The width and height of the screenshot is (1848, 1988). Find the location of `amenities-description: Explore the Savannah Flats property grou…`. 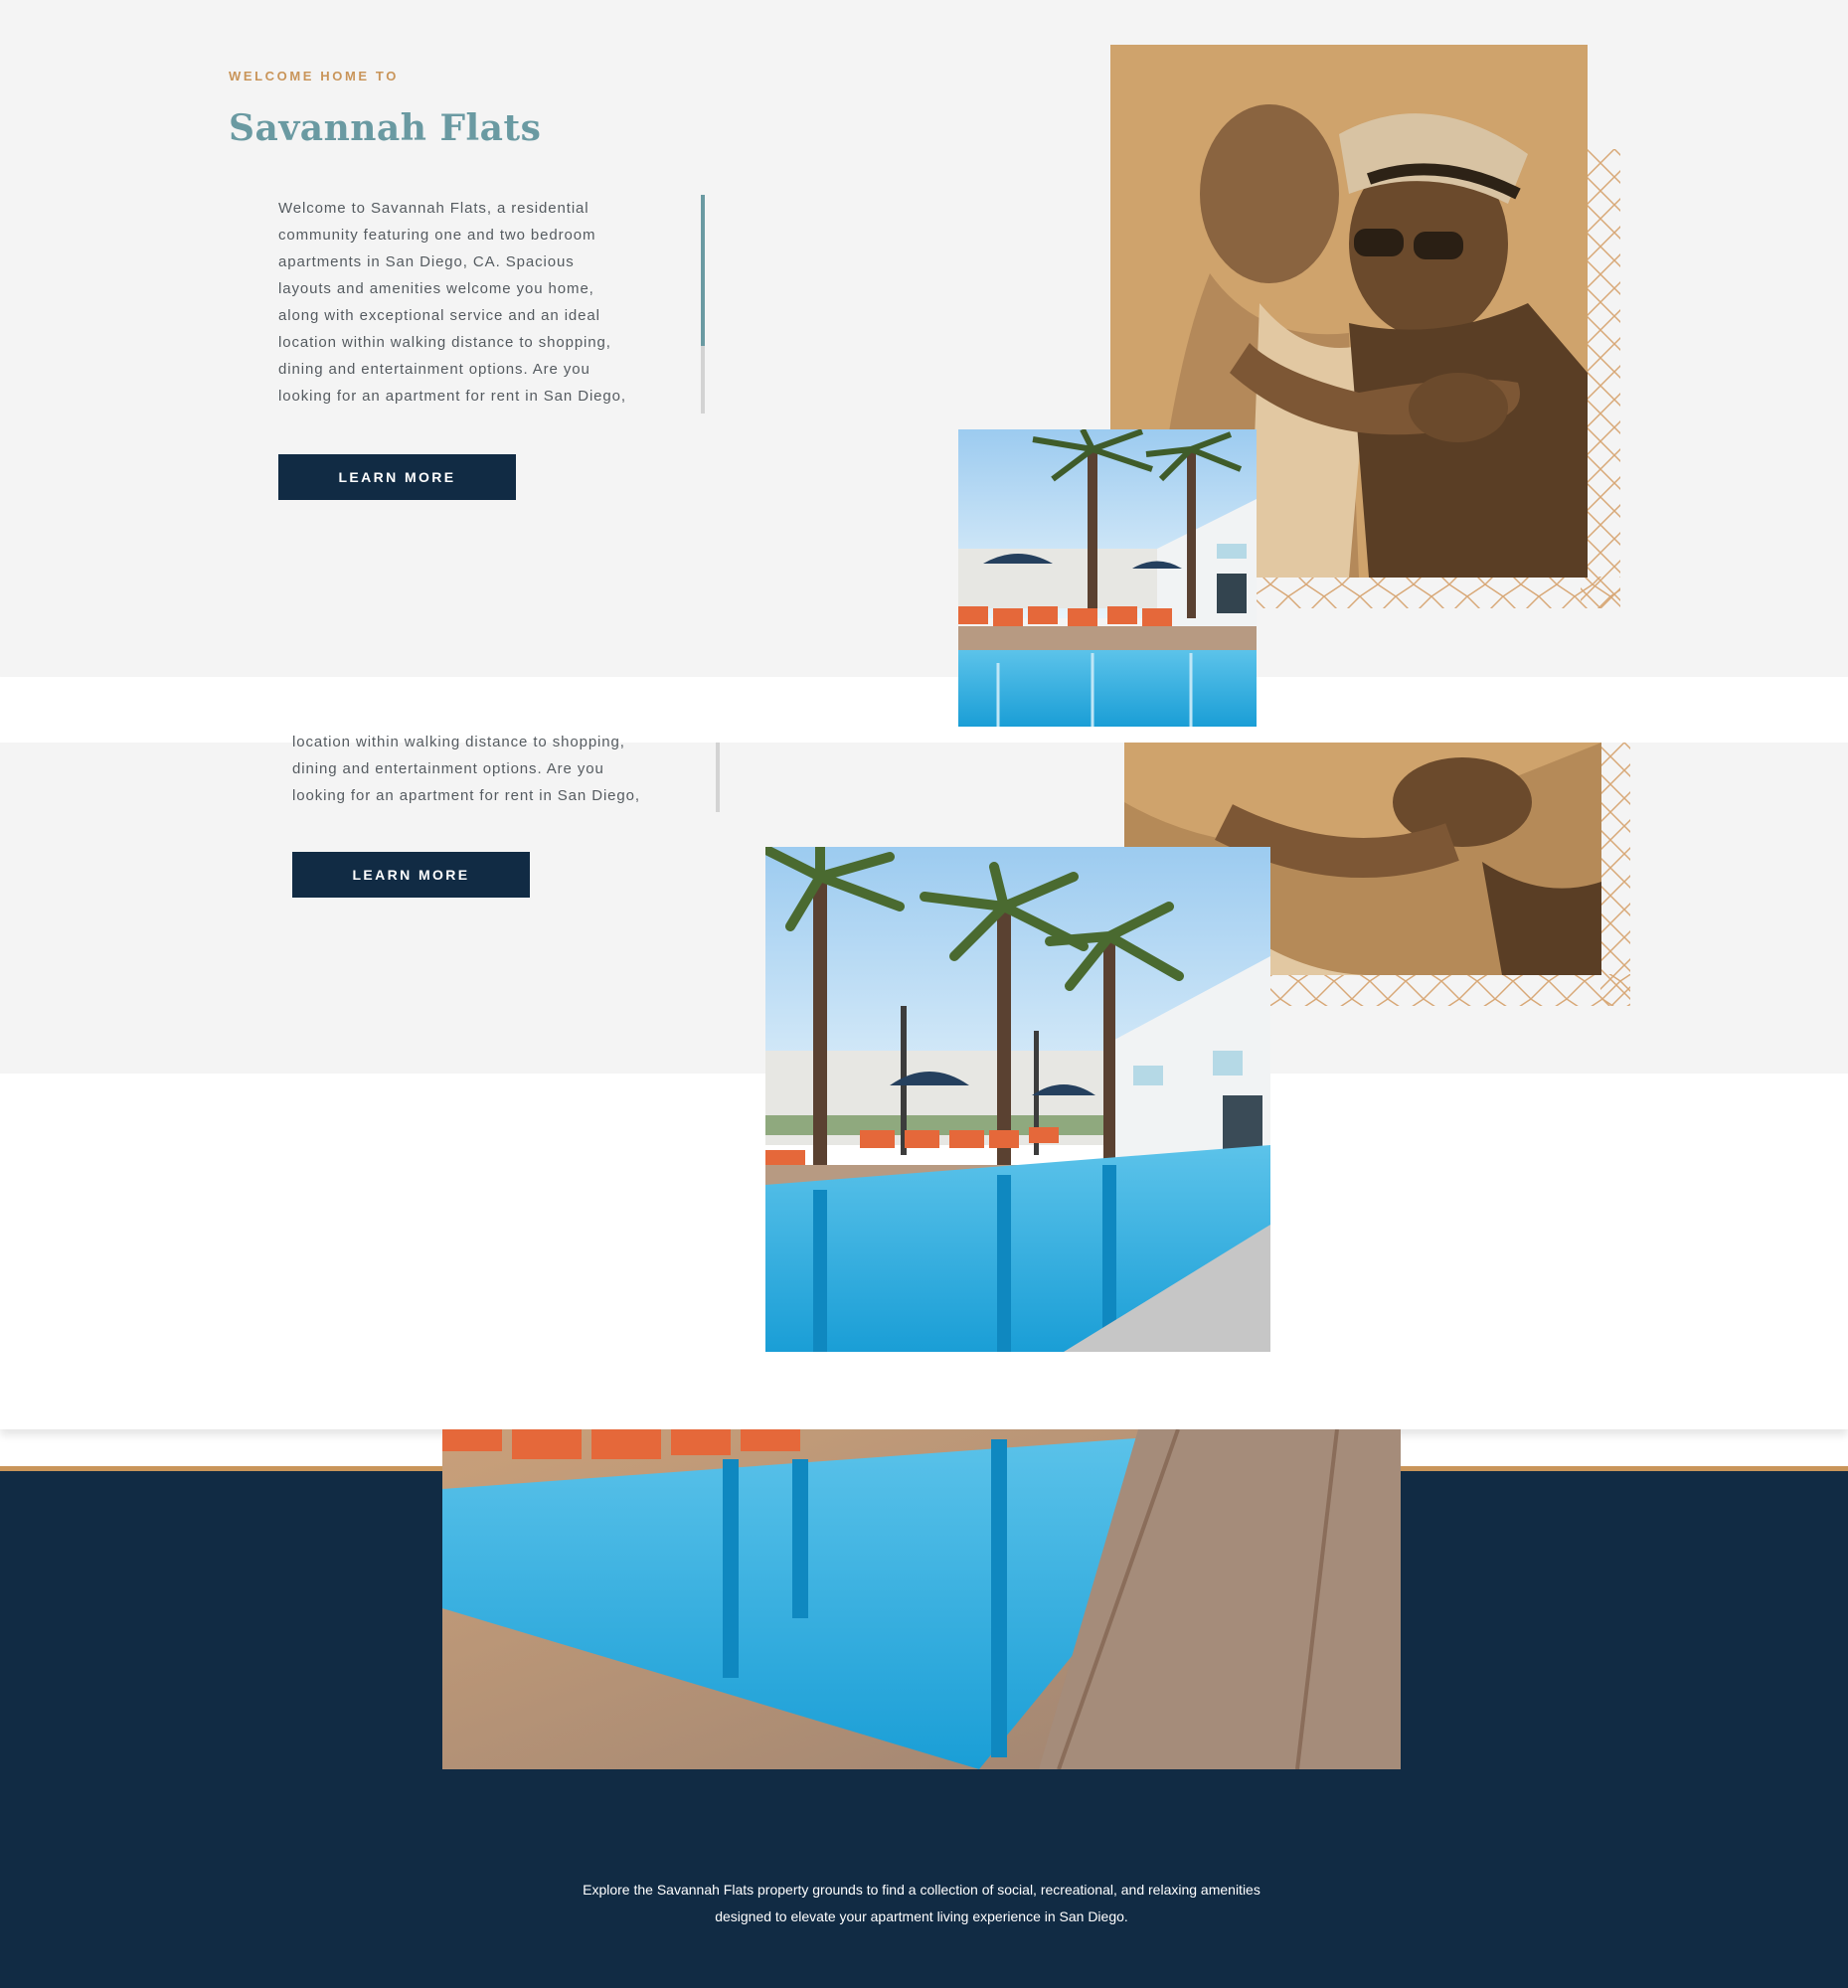

amenities-description: Explore the Savannah Flats property grou… is located at coordinates (921, 1903).